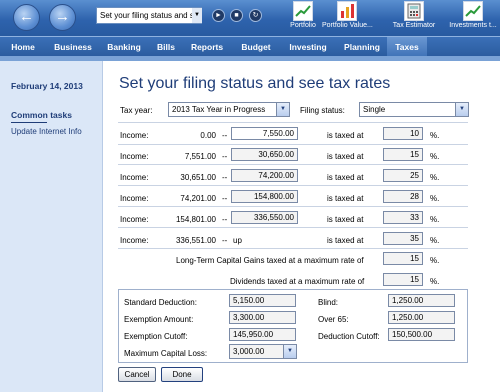 This screenshot has height=392, width=500. I want to click on tab-home: Home, so click(23, 47).